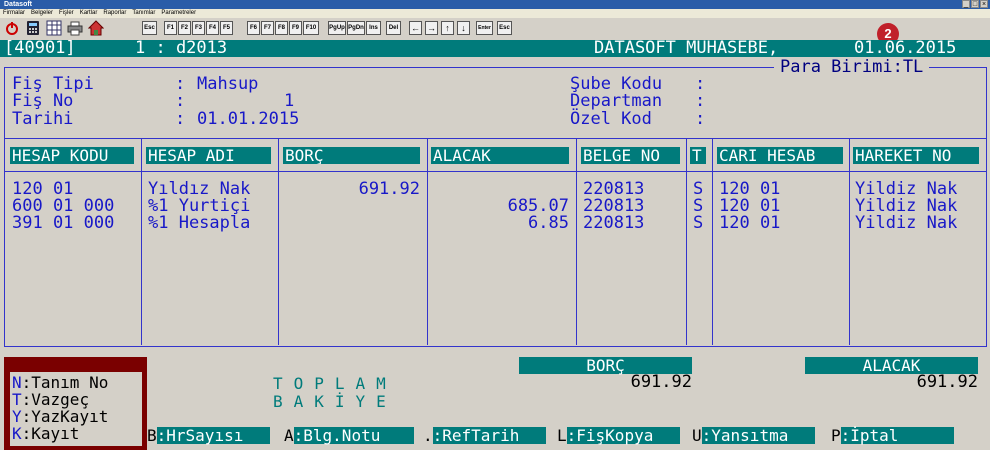  Describe the element at coordinates (351, 155) in the screenshot. I see `header-borc: BORÇ` at that location.